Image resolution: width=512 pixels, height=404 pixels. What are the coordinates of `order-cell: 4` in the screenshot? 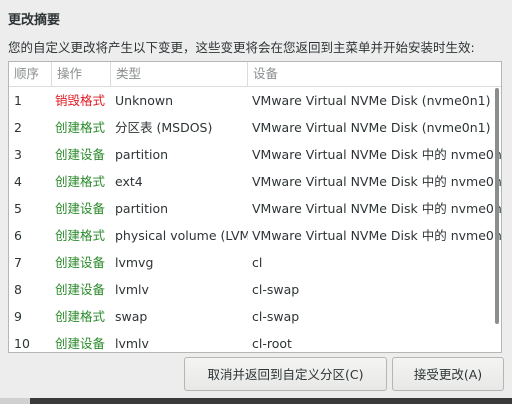 It's located at (18, 181).